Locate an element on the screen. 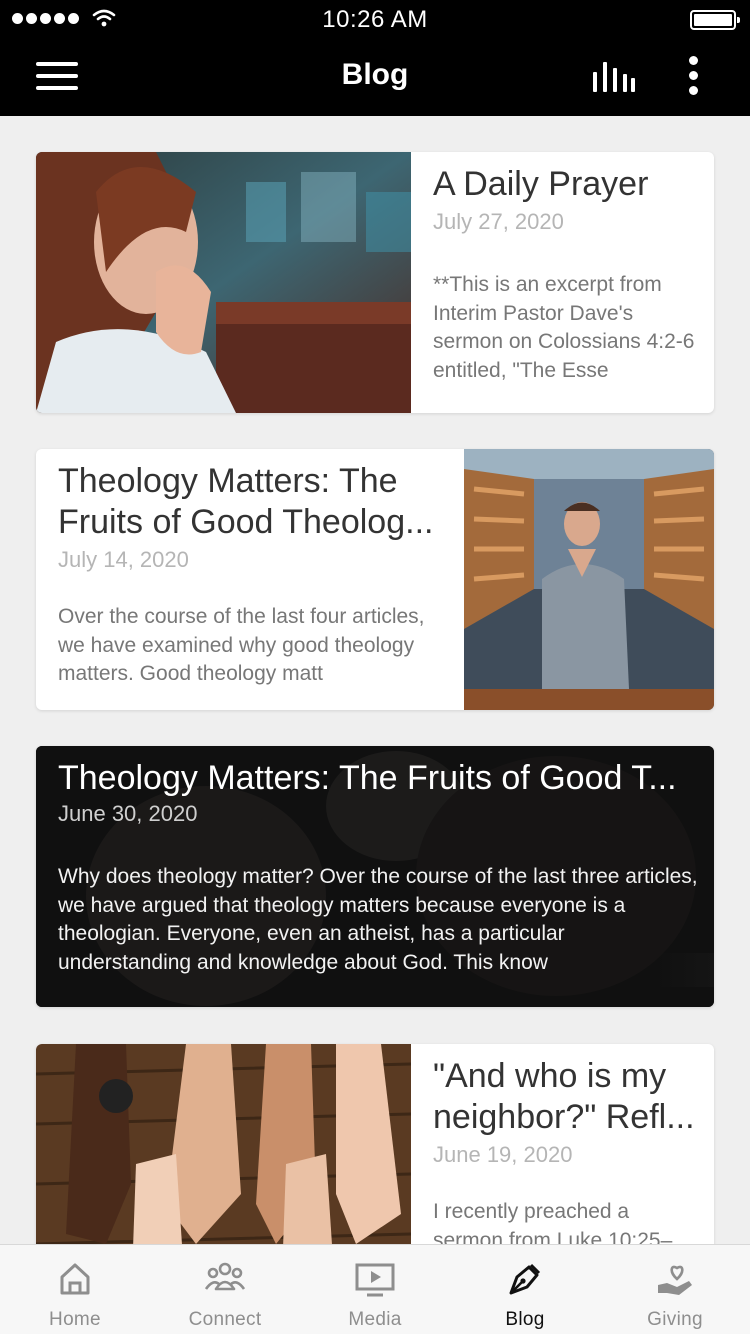  tab-label: Blog is located at coordinates (525, 1319).